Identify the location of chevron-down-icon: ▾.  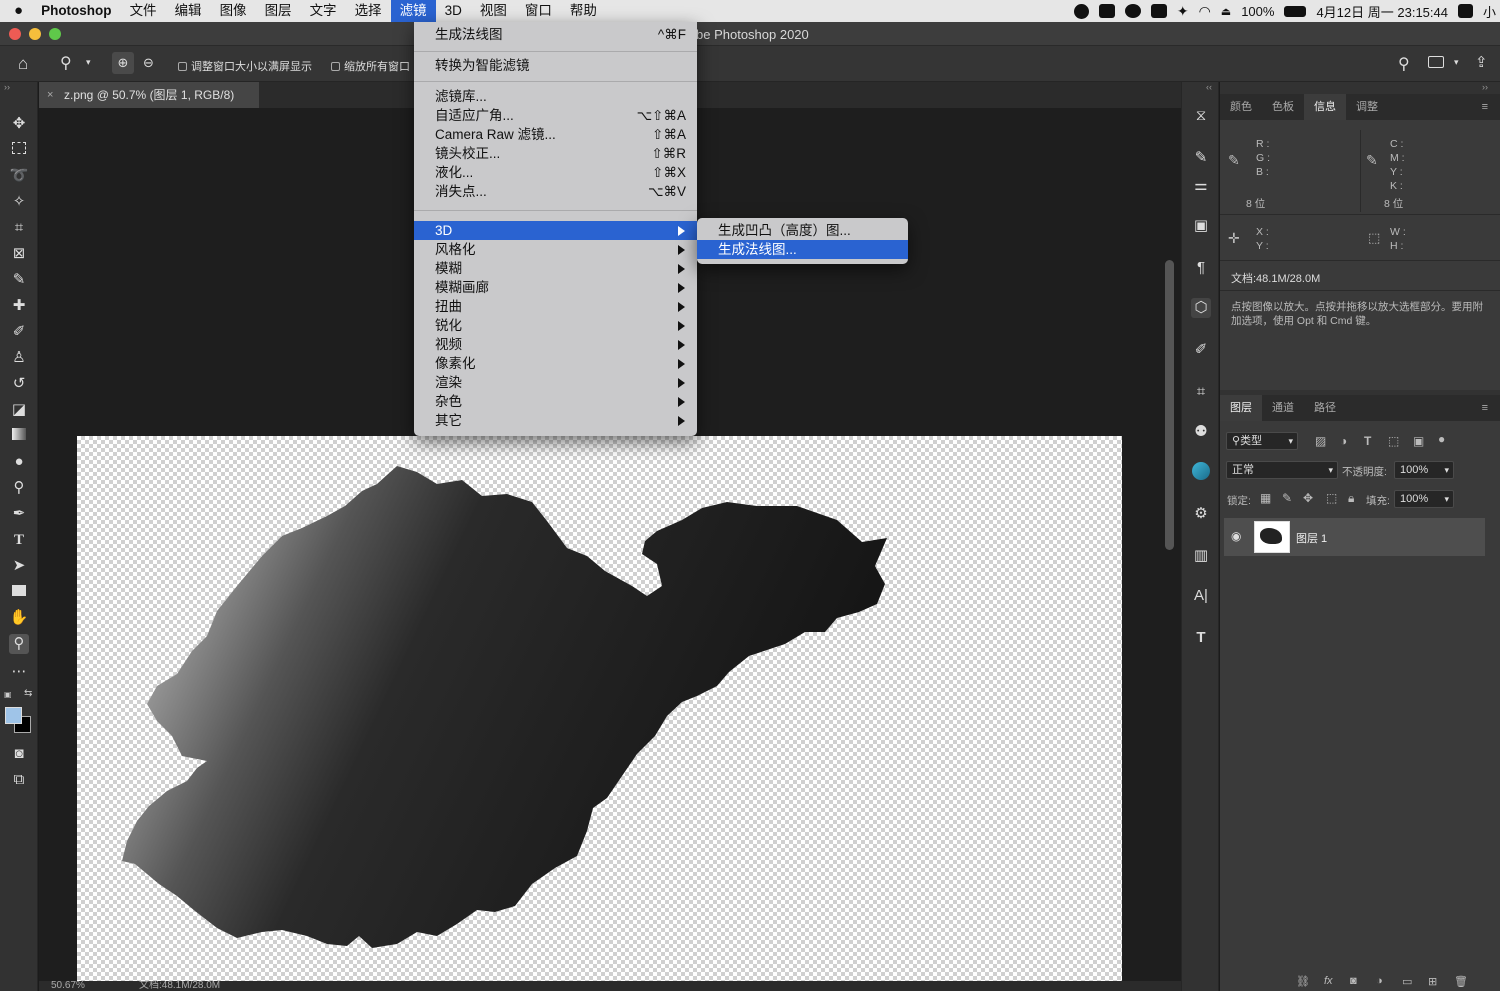
(88, 62).